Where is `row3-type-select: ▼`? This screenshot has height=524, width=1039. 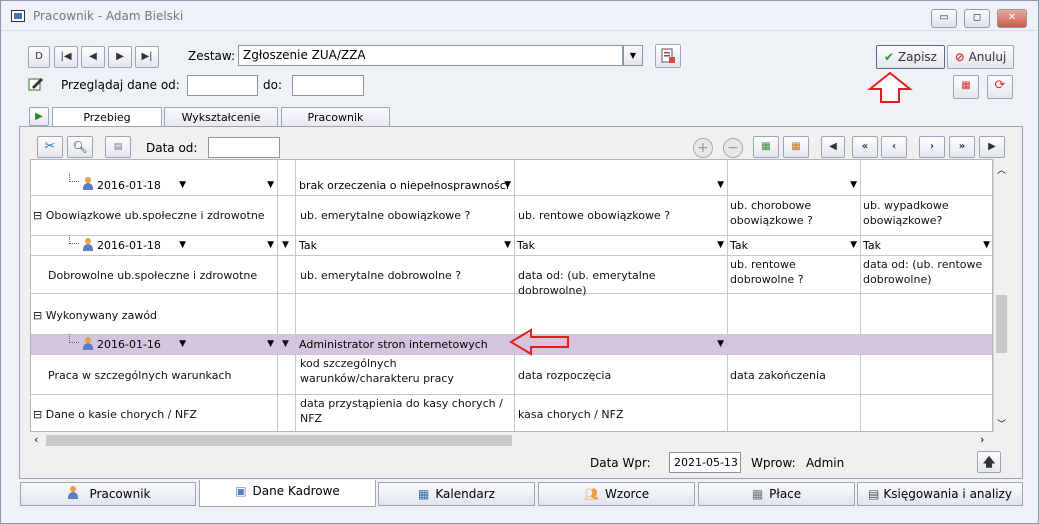 row3-type-select: ▼ is located at coordinates (234, 245).